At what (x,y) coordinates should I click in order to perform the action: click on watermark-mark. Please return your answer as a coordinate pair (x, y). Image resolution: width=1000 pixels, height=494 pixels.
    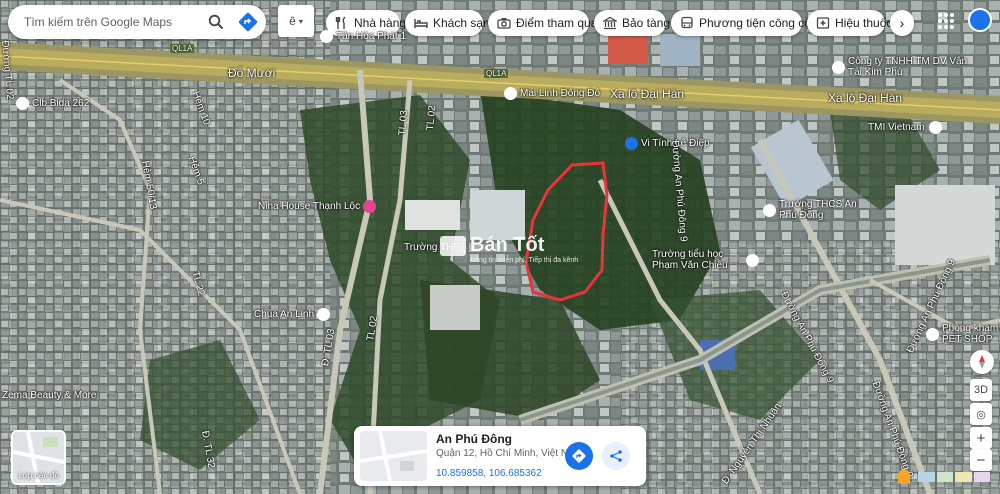
    Looking at the image, I should click on (453, 245).